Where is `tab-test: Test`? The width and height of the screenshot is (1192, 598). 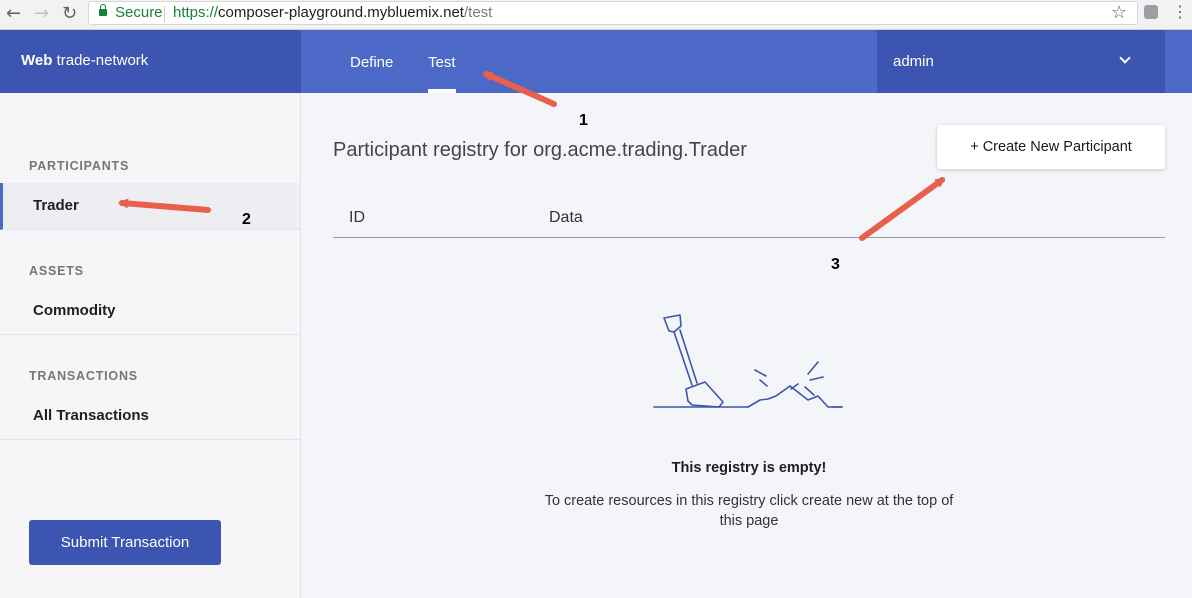
tab-test: Test is located at coordinates (442, 62).